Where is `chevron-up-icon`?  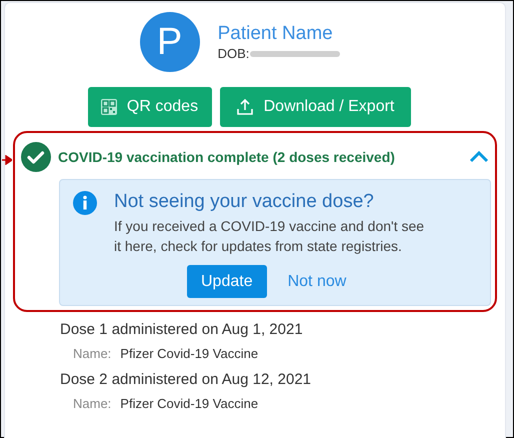 chevron-up-icon is located at coordinates (479, 157).